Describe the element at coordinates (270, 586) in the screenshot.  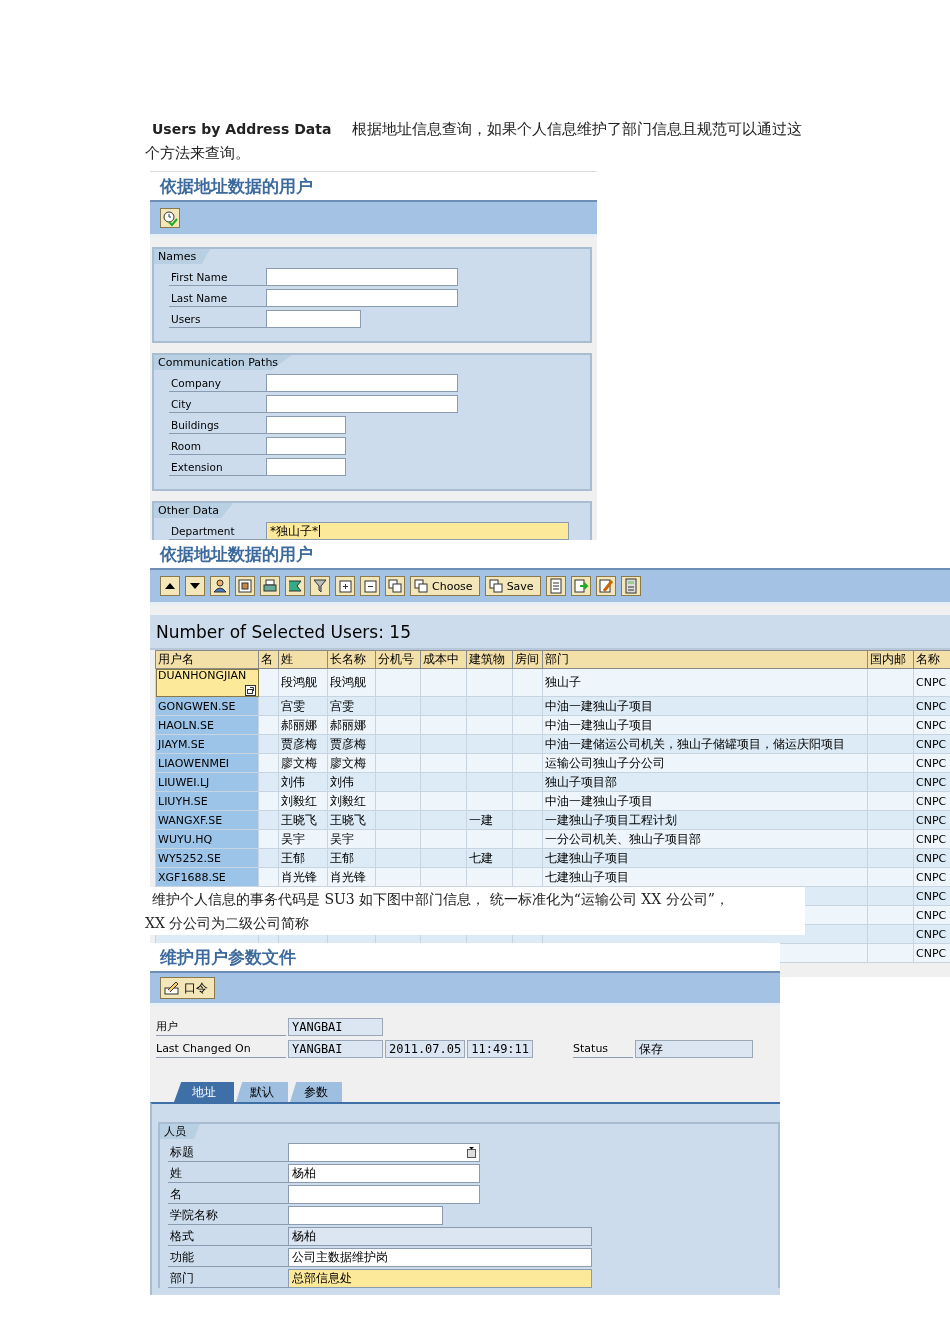
I see `printer-icon` at that location.